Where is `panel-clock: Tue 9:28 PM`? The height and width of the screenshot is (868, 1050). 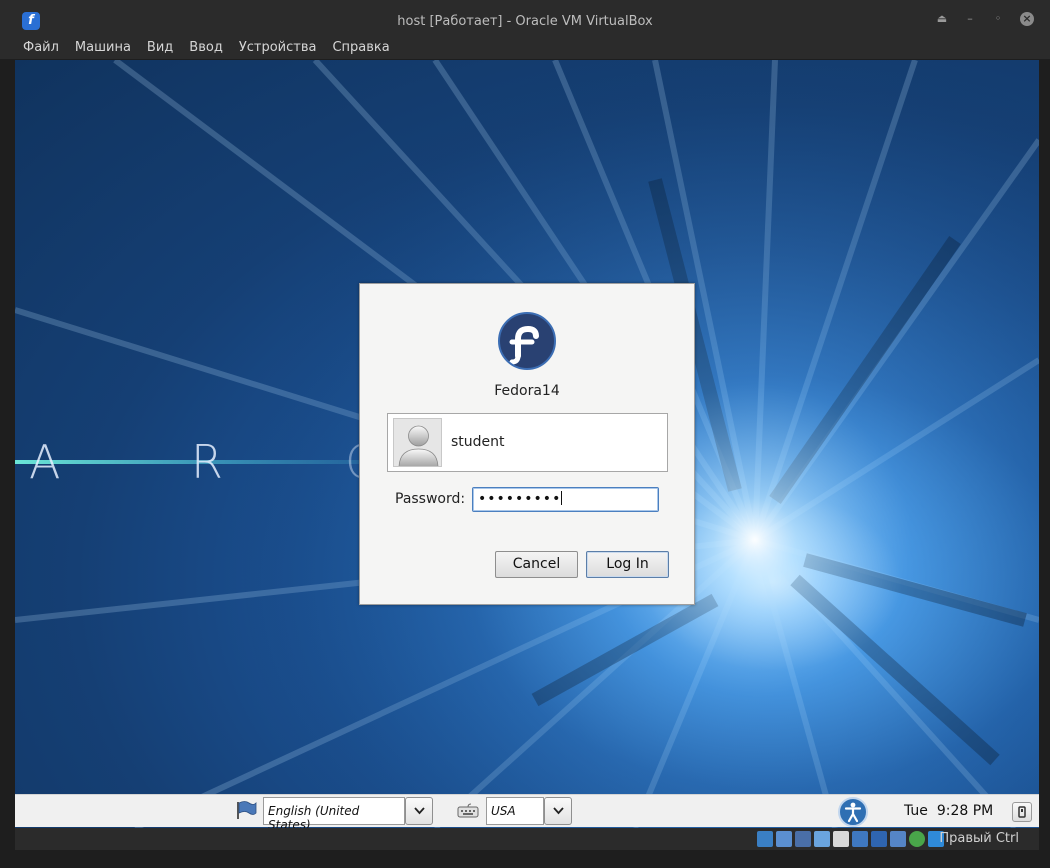
panel-clock: Tue 9:28 PM is located at coordinates (948, 811).